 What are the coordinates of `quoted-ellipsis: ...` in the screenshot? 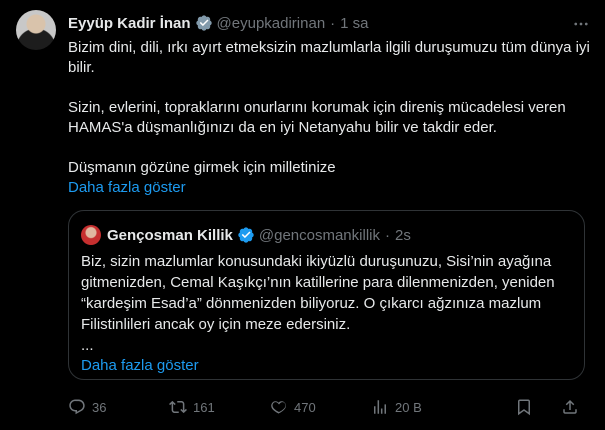 It's located at (87, 345).